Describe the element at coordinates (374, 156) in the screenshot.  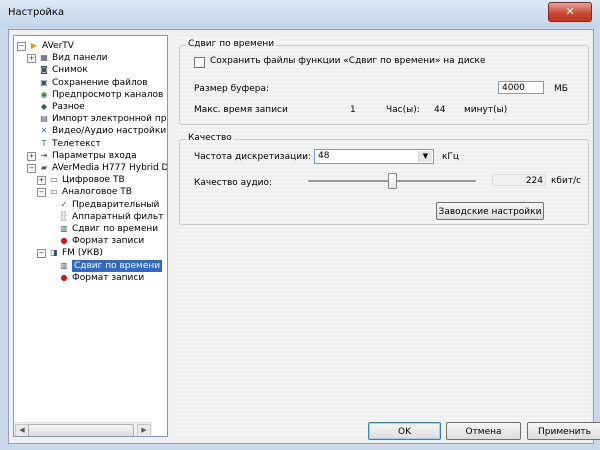
I see `sample-rate-select: 48 ▼` at that location.